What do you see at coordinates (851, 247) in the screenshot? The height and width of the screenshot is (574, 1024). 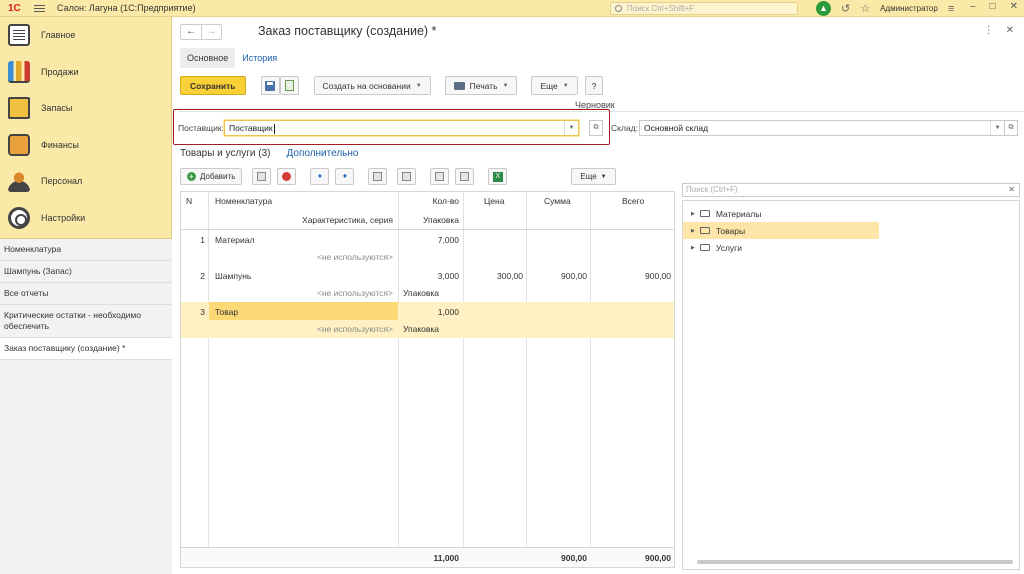 I see `tree-item-services: ▶ Услуги` at bounding box center [851, 247].